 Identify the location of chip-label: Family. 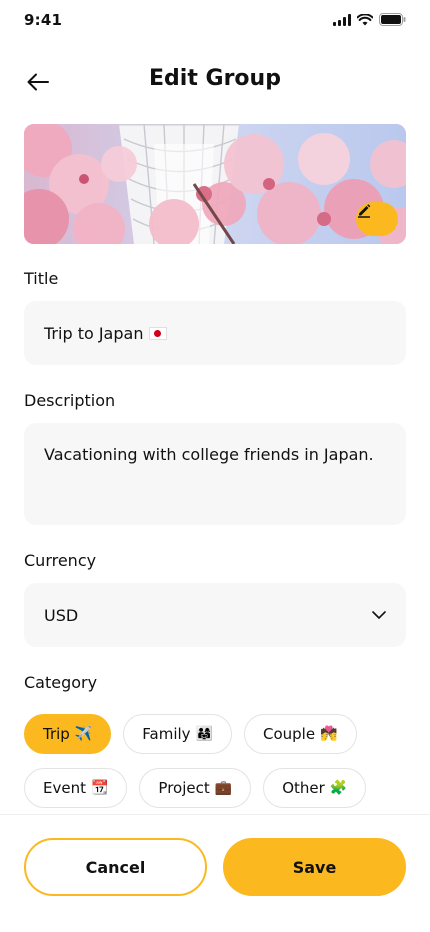
(166, 734).